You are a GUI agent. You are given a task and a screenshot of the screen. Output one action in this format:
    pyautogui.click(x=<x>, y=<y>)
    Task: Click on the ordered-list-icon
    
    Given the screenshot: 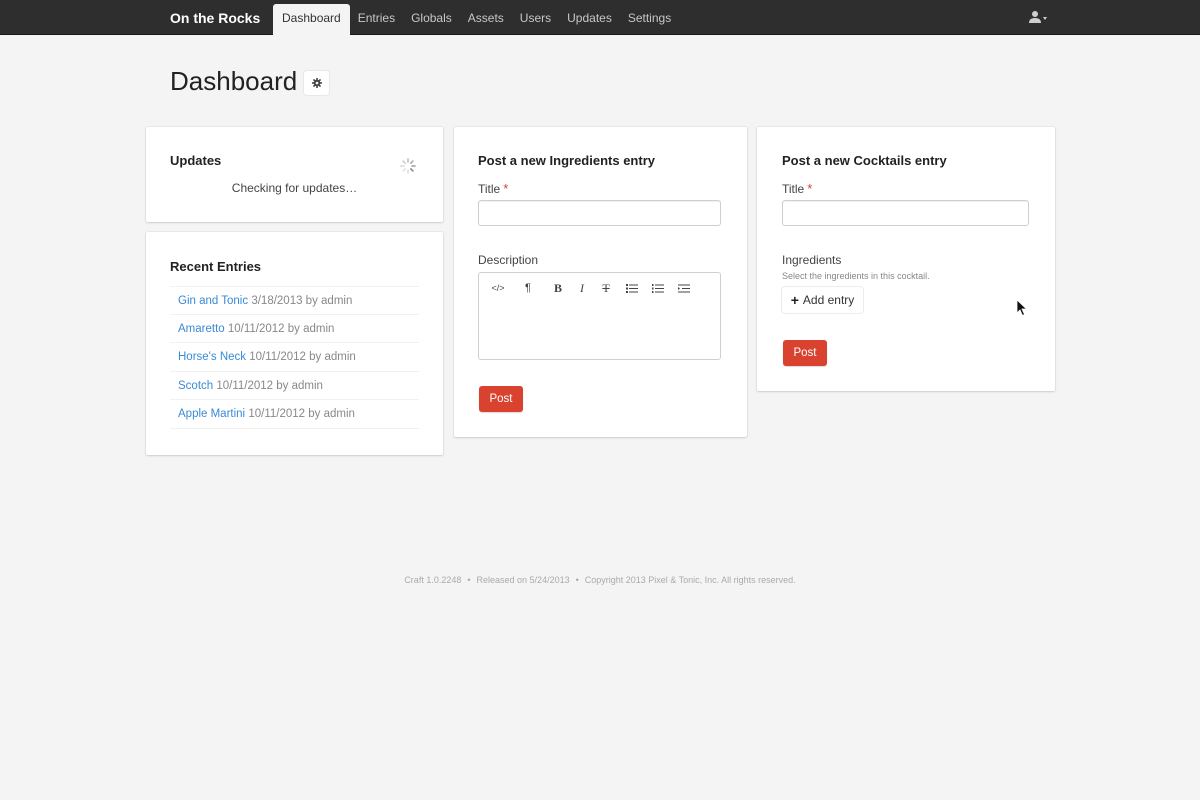 What is the action you would take?
    pyautogui.click(x=658, y=288)
    